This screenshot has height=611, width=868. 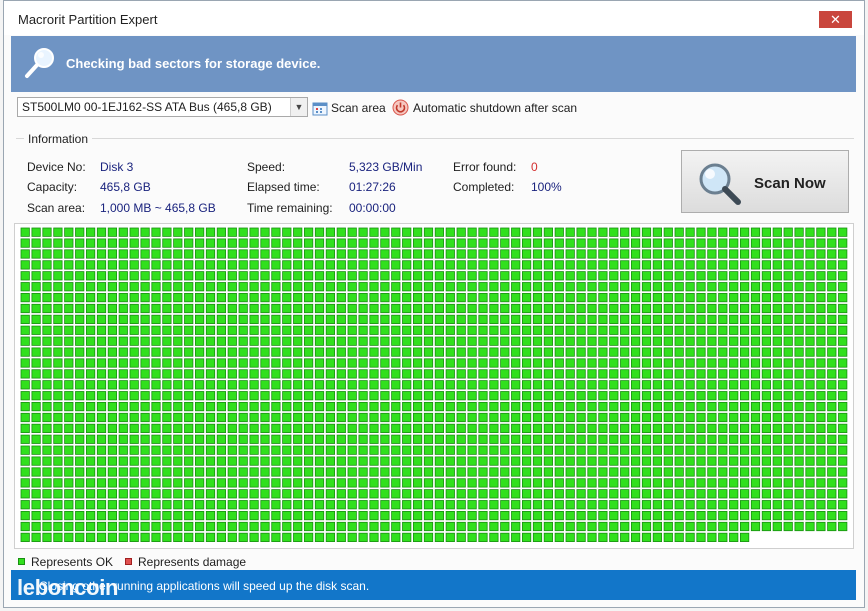 I want to click on chevron-down-icon: ▼, so click(x=298, y=107).